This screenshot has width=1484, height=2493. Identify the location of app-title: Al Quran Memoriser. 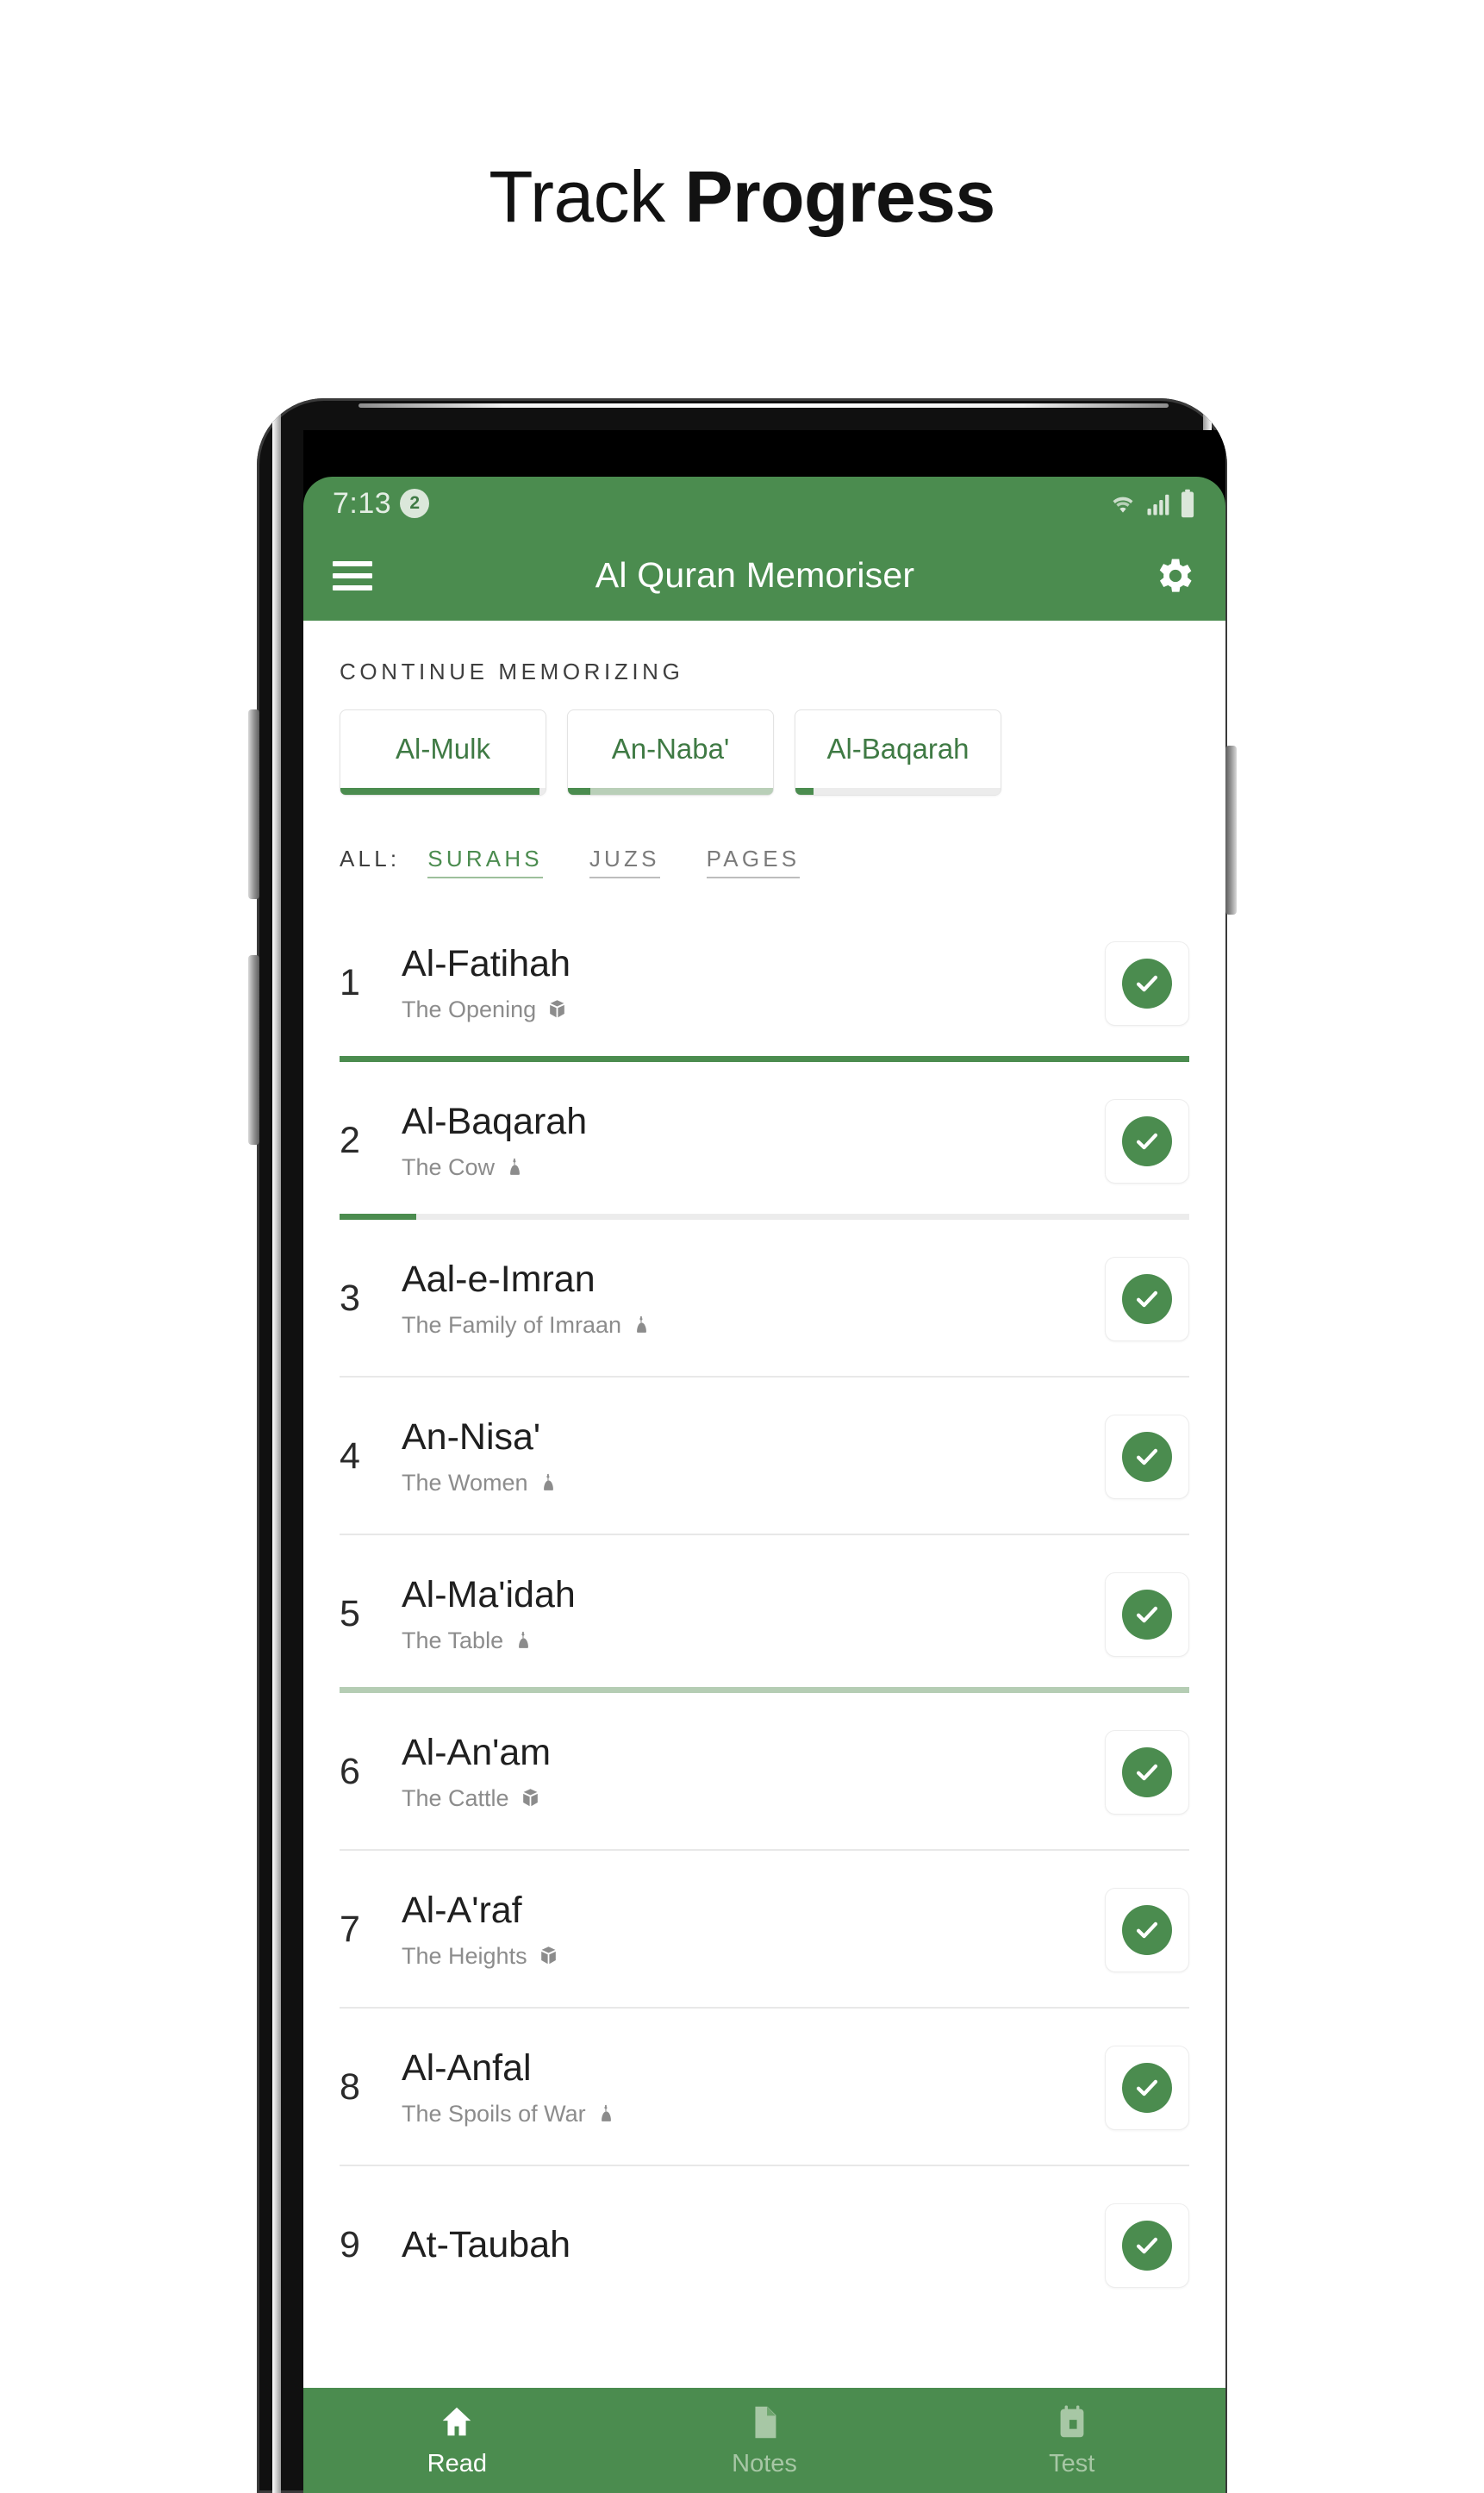
(755, 575).